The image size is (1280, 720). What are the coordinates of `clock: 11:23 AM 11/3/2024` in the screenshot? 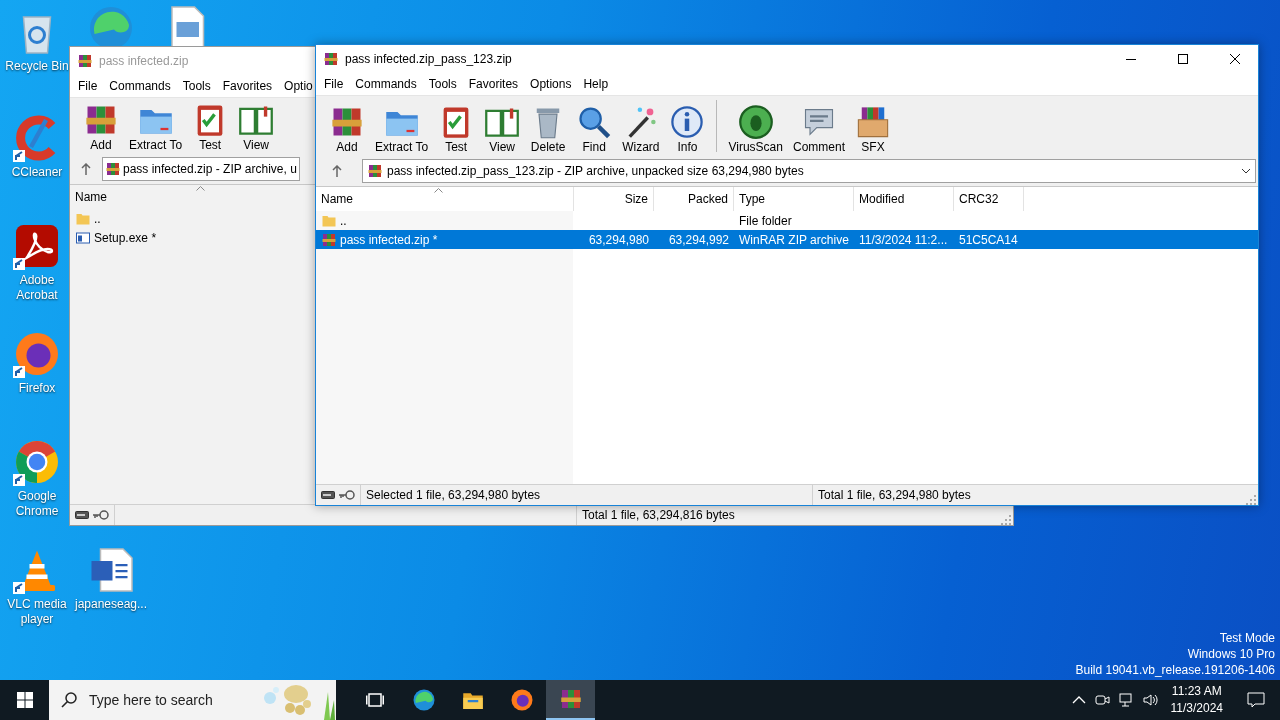 It's located at (1196, 700).